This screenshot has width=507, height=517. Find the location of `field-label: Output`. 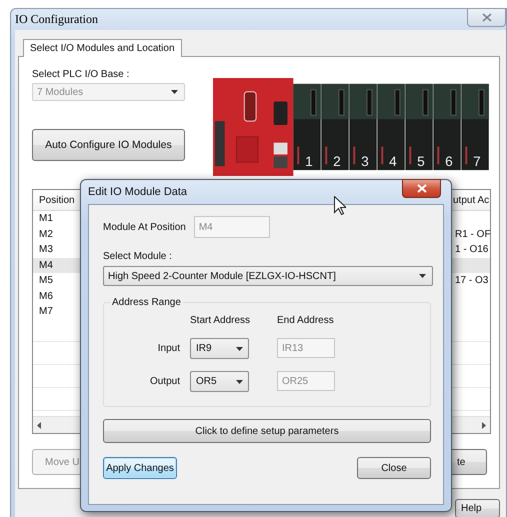

field-label: Output is located at coordinates (165, 381).